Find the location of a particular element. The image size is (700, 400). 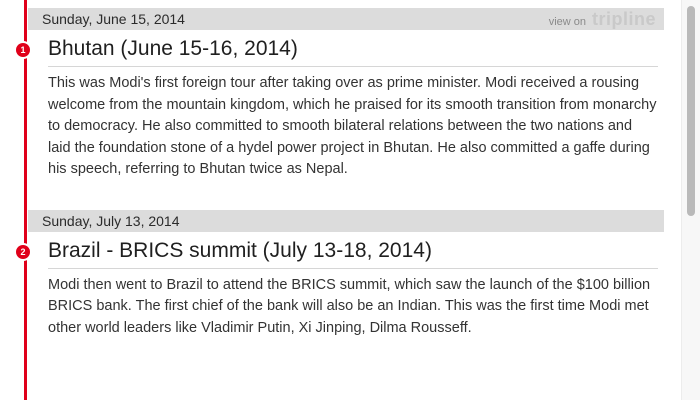

view-on-label: view on is located at coordinates (567, 21).